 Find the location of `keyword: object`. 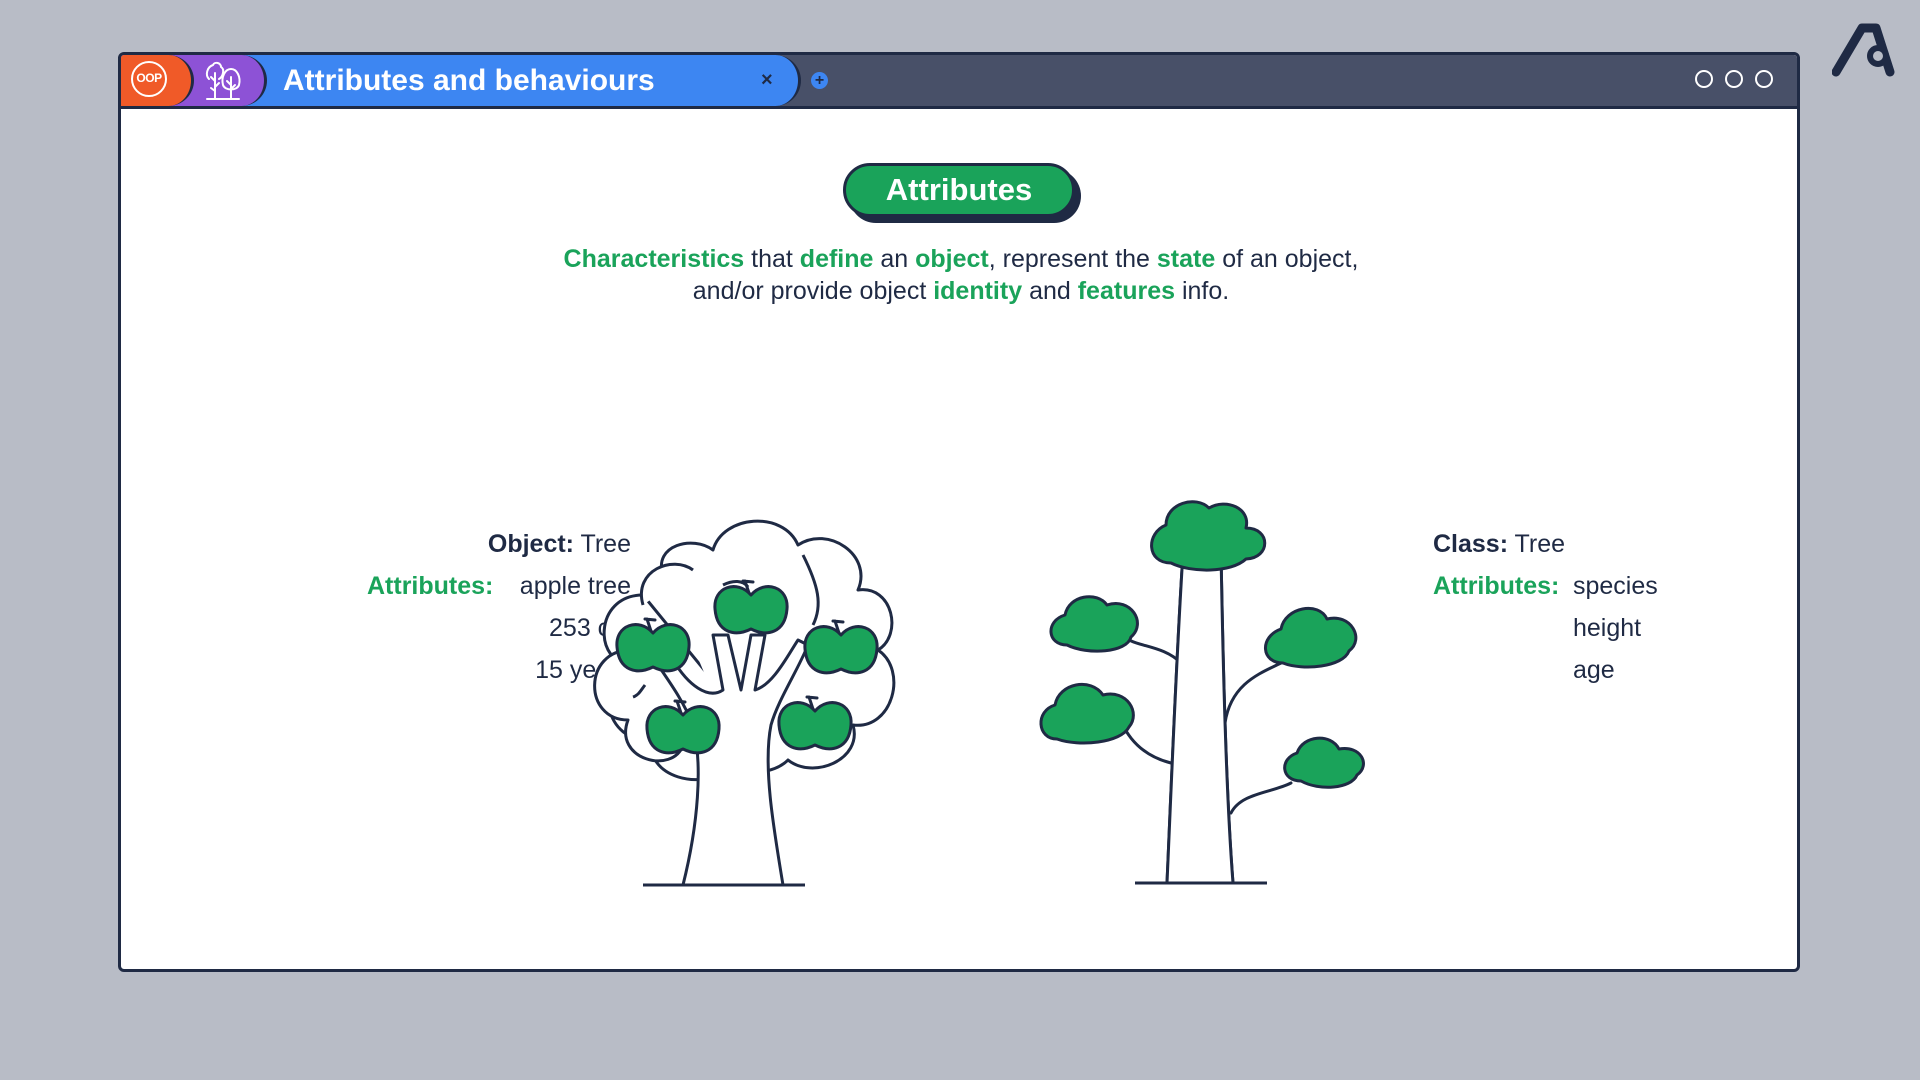

keyword: object is located at coordinates (952, 259).